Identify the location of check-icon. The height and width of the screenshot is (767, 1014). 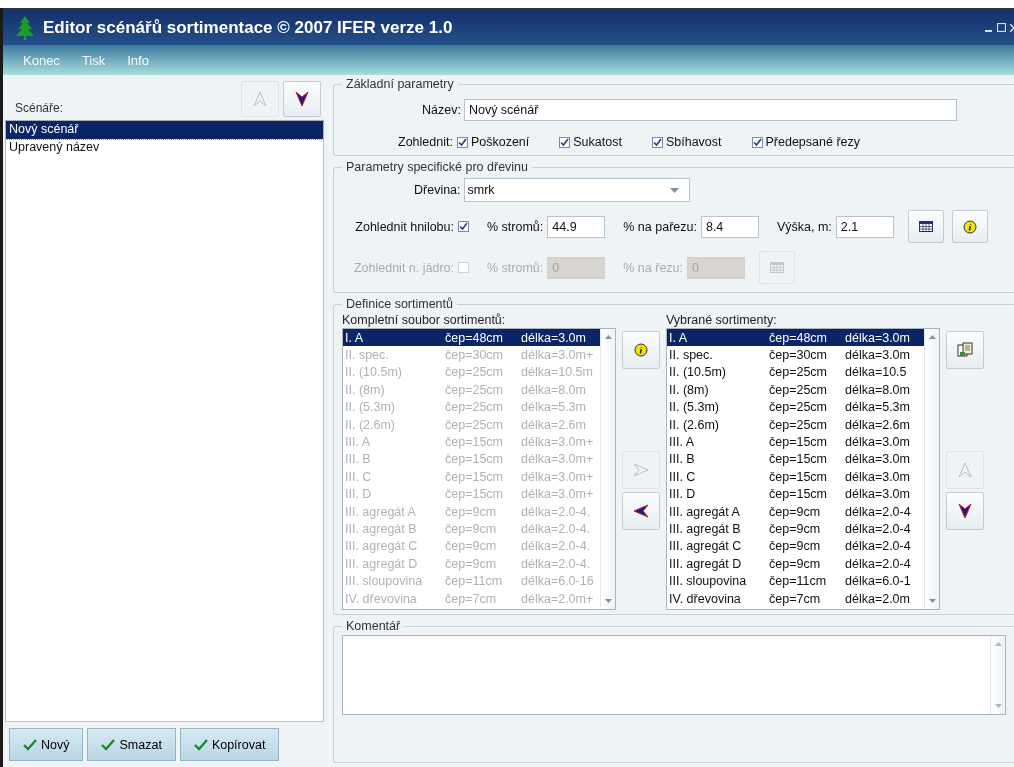
(108, 744).